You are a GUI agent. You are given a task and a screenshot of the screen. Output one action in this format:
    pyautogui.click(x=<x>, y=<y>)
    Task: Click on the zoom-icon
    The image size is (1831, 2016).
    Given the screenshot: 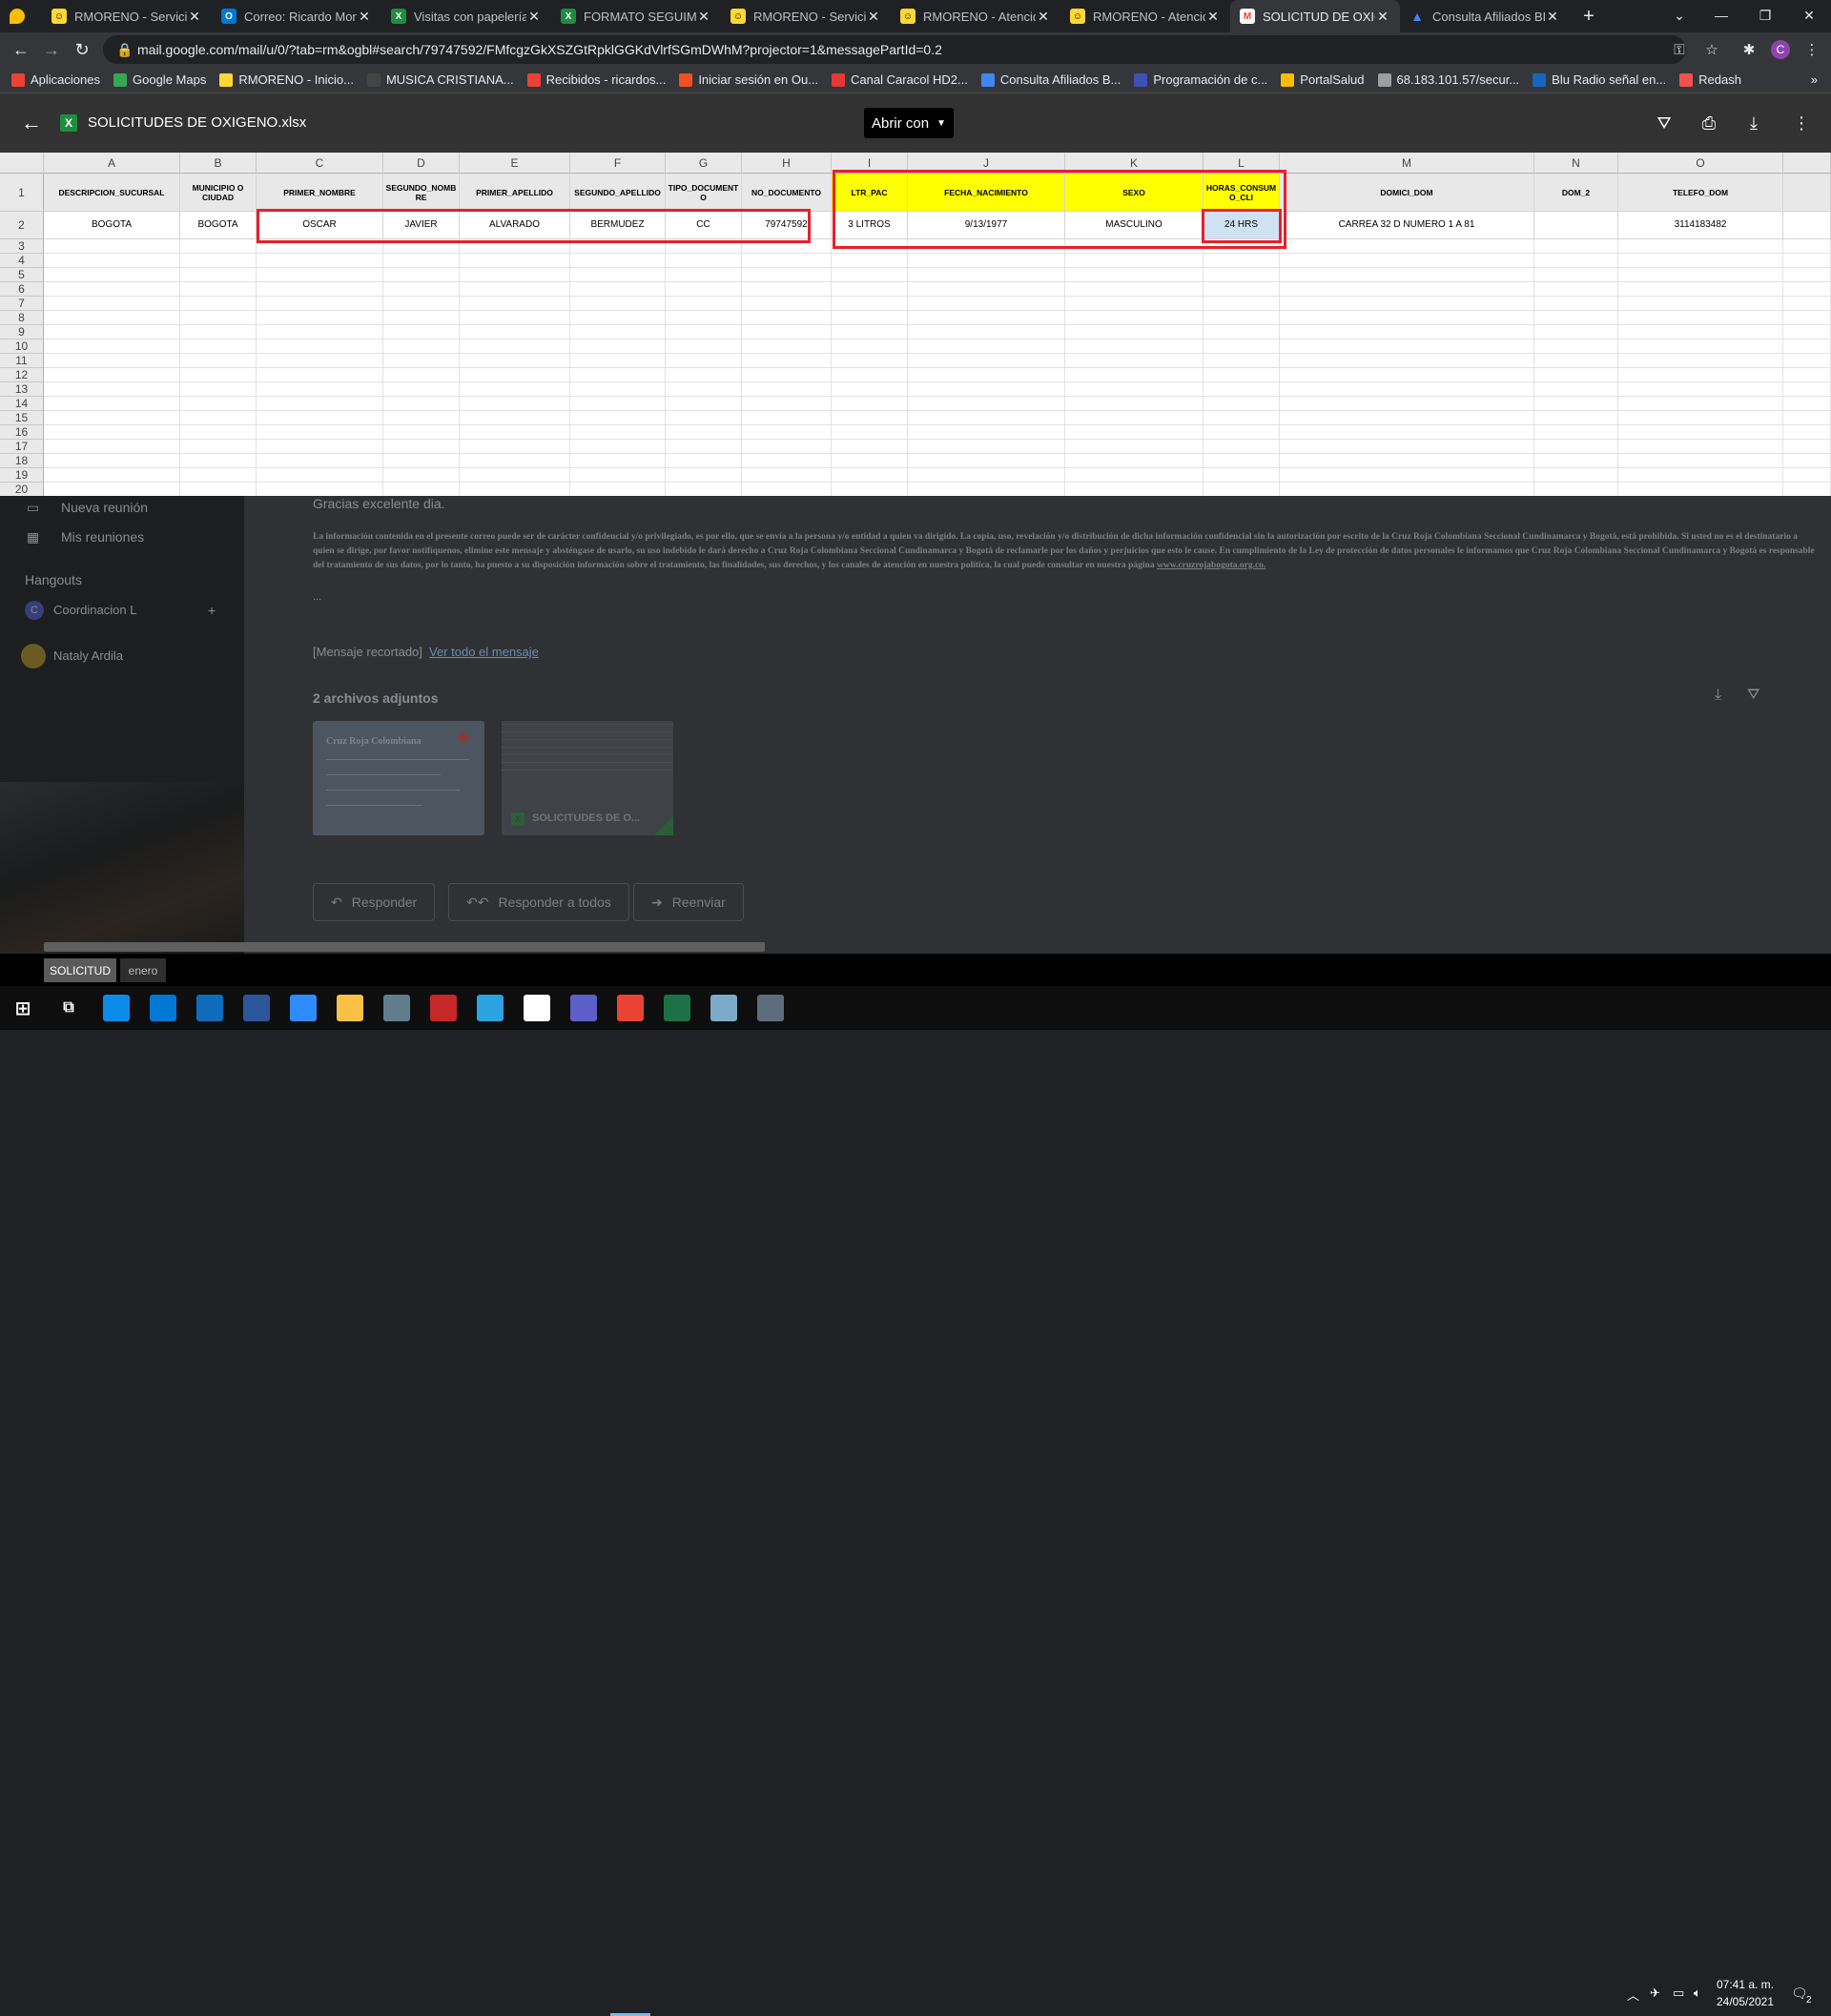 What is the action you would take?
    pyautogui.click(x=303, y=1008)
    